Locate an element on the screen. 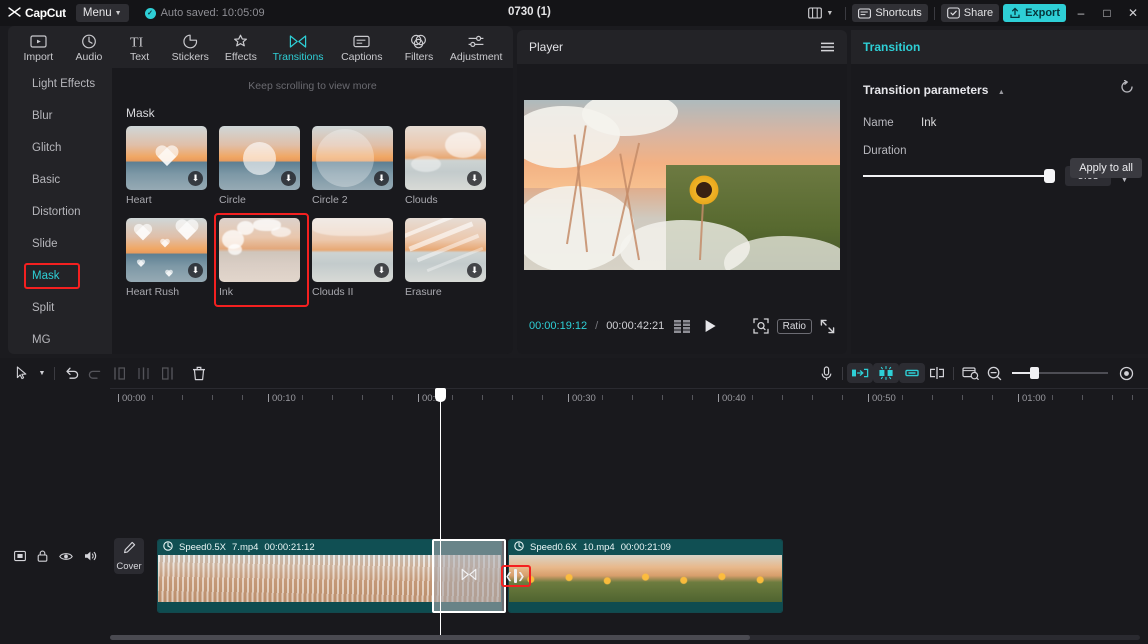  tool-transitions: Transitions is located at coordinates (298, 47).